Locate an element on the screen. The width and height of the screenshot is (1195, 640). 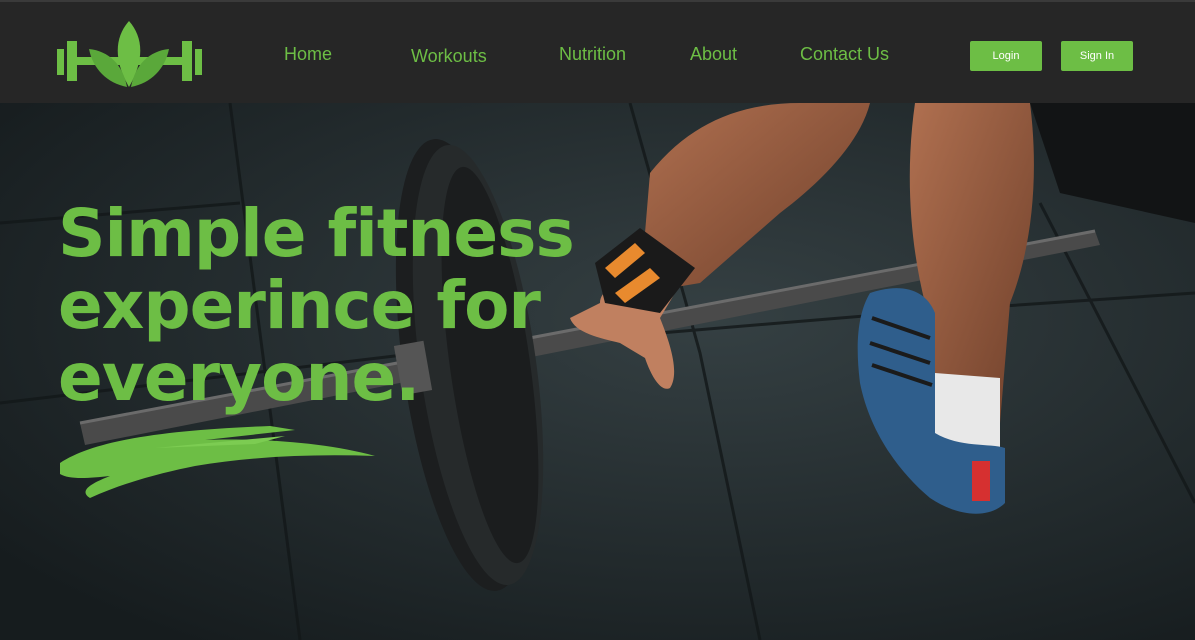
headline-line-2: experince for is located at coordinates (299, 305).